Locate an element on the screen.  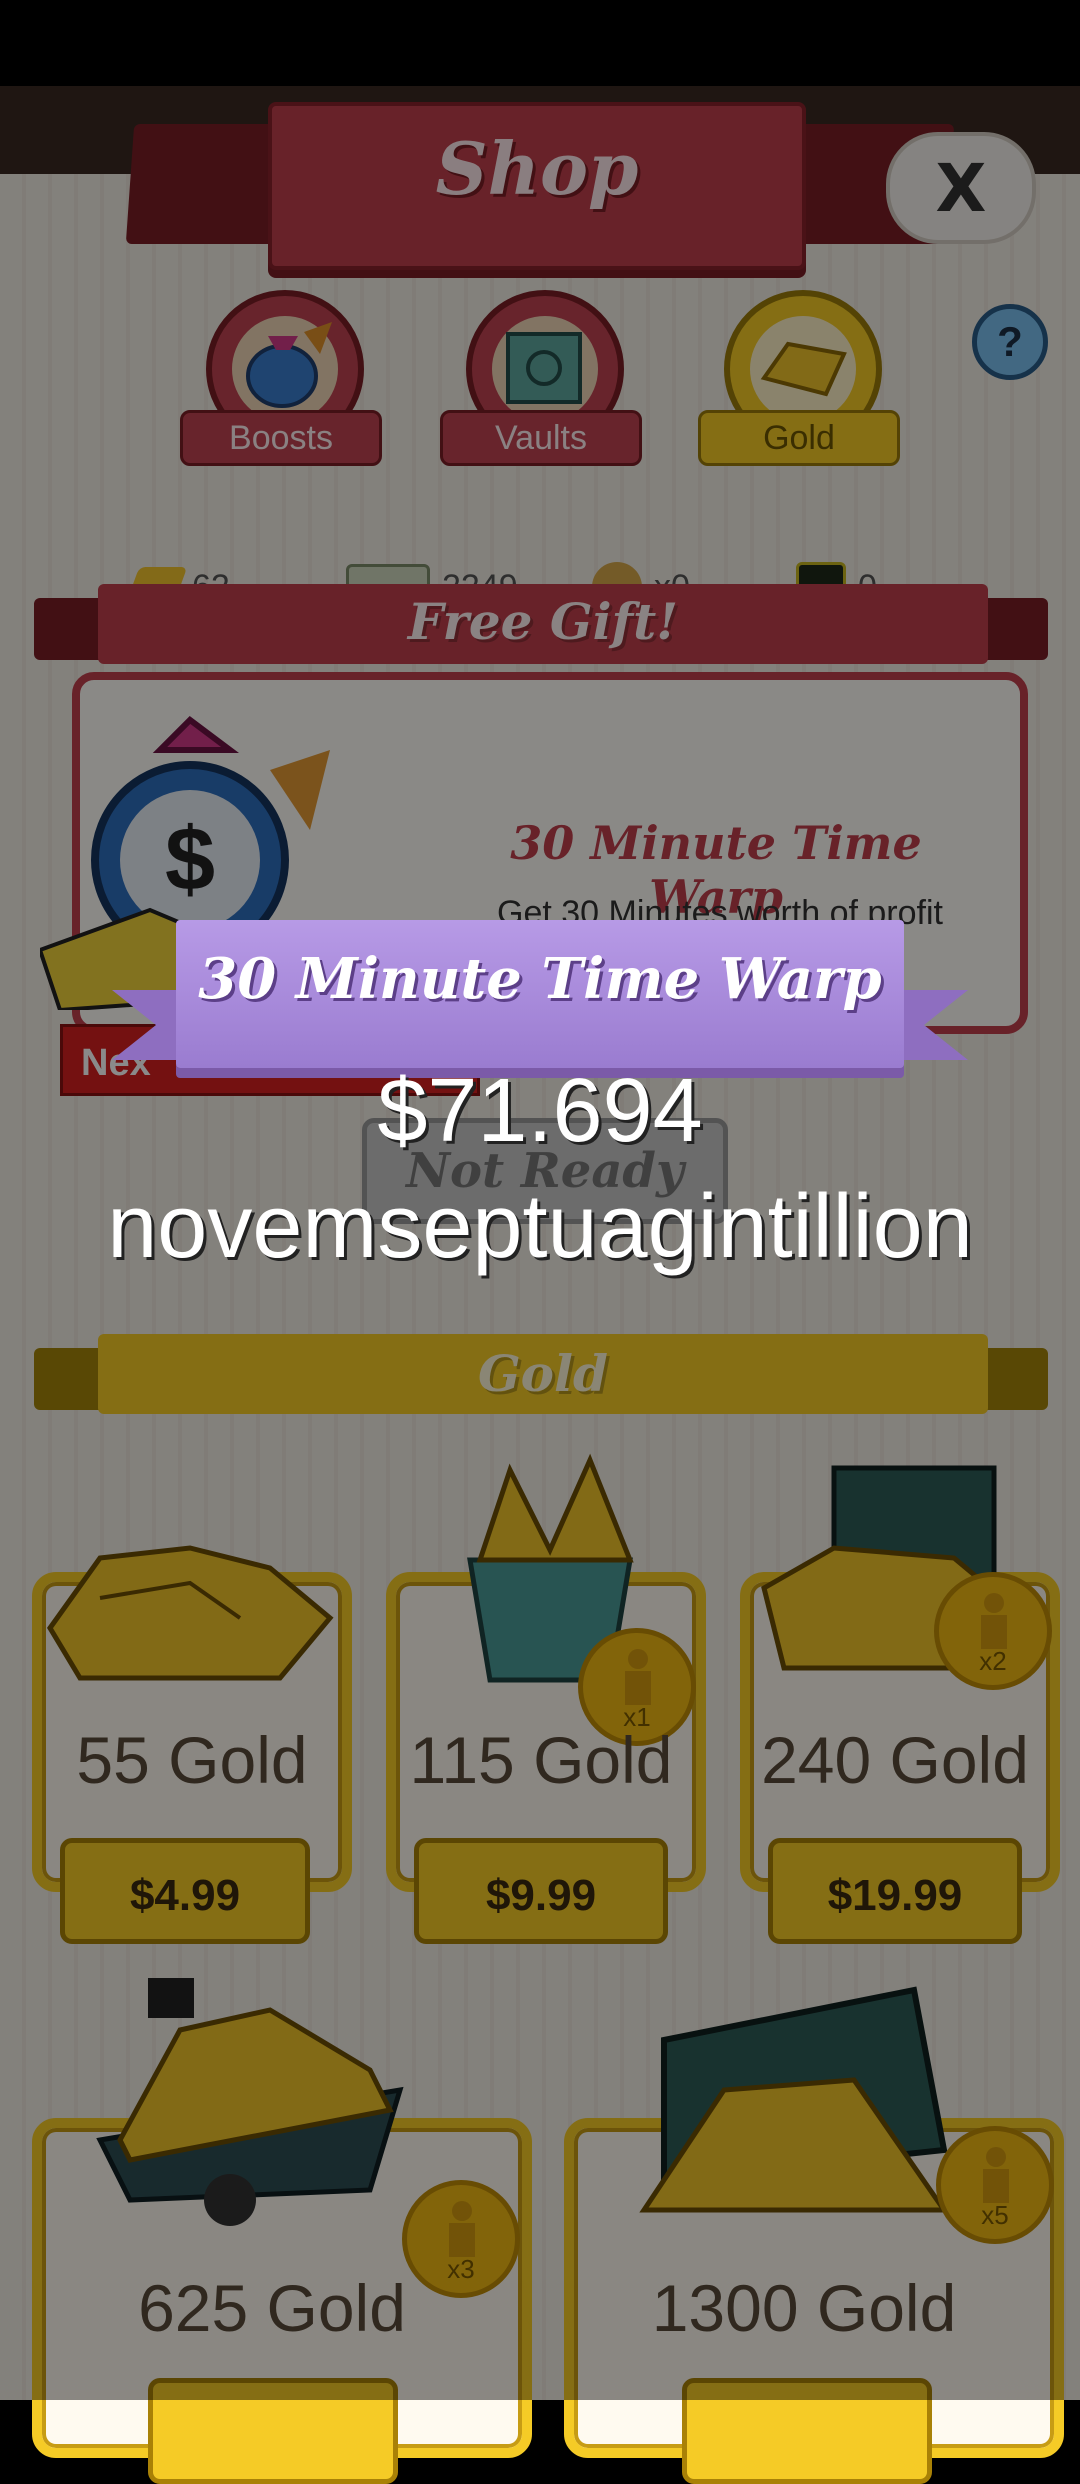
reward-ribbon-title: 30 Minute Time Warp is located at coordinates (540, 979).